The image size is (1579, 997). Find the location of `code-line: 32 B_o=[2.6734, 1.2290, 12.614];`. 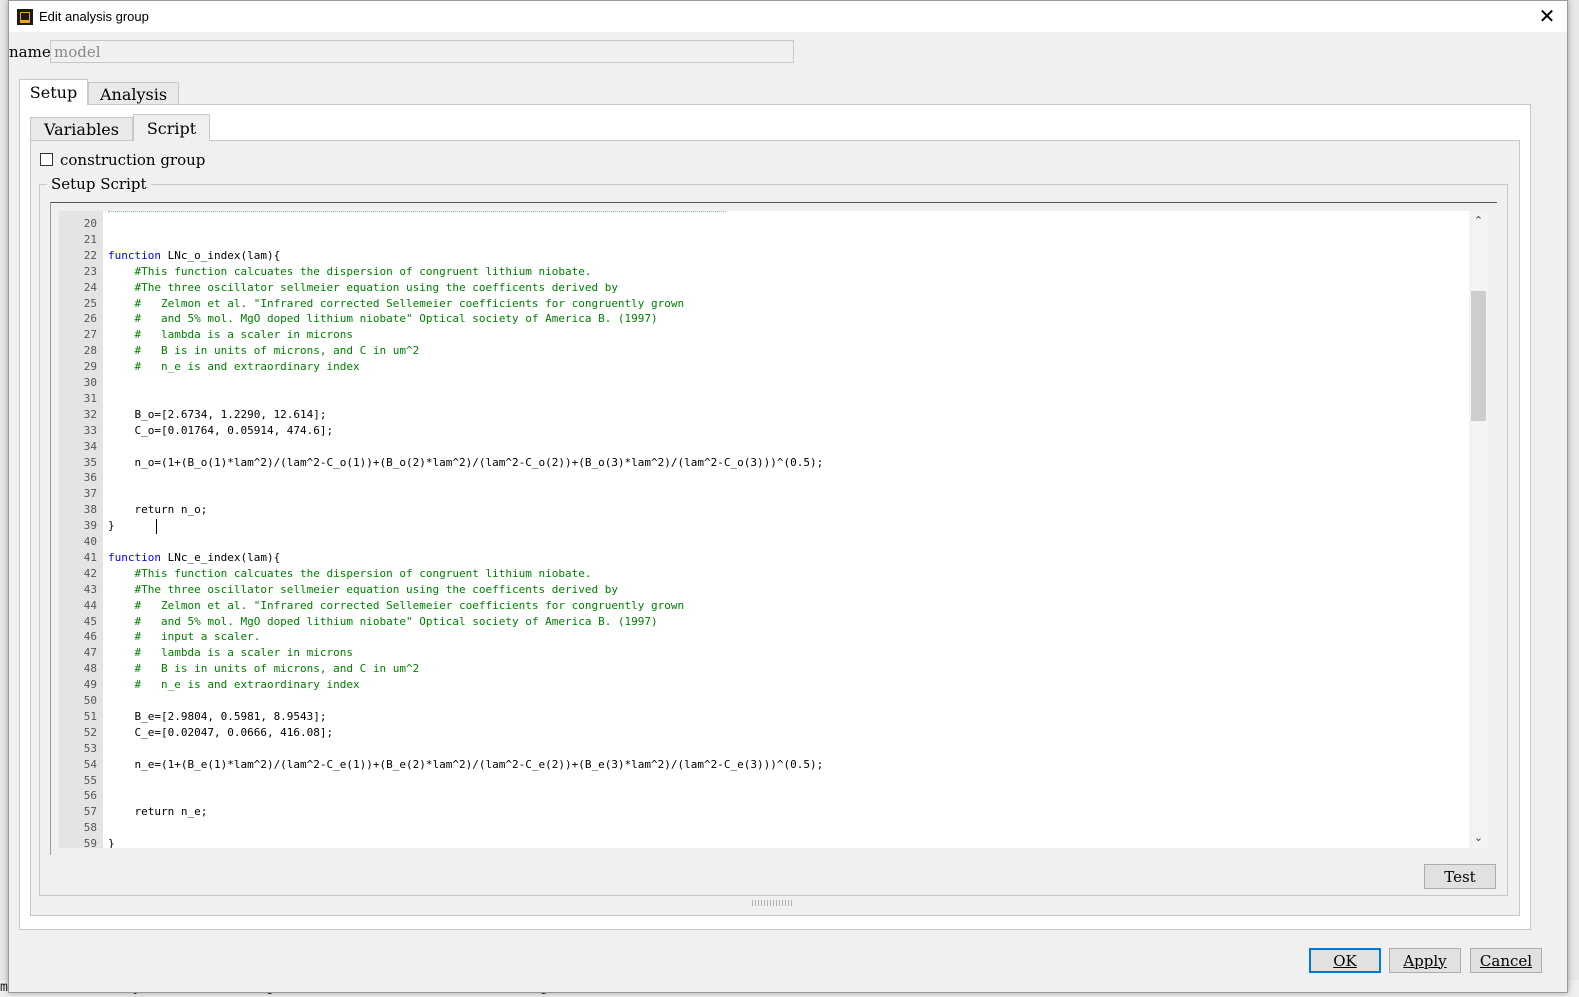

code-line: 32 B_o=[2.6734, 1.2290, 12.614]; is located at coordinates (759, 415).